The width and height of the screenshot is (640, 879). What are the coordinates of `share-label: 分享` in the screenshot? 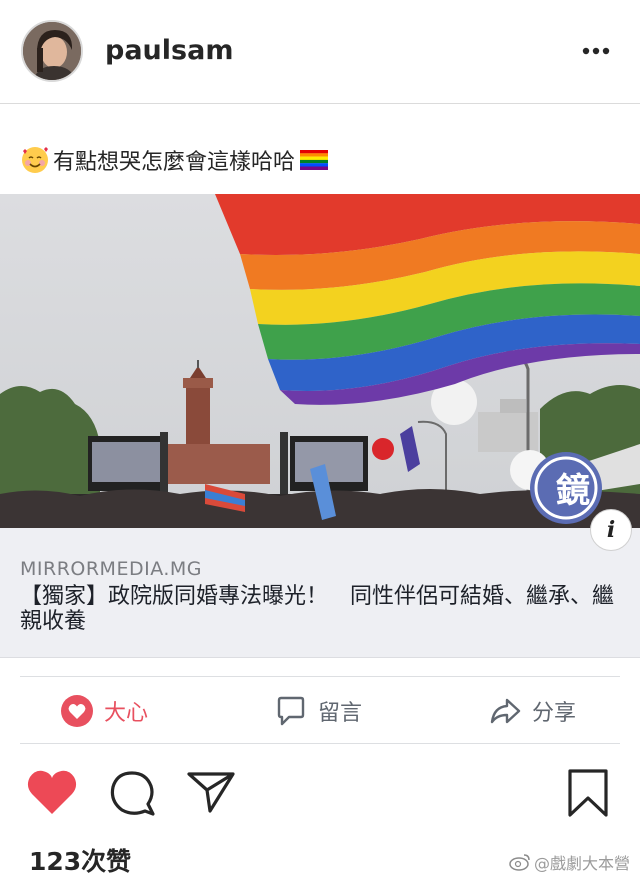 It's located at (554, 713).